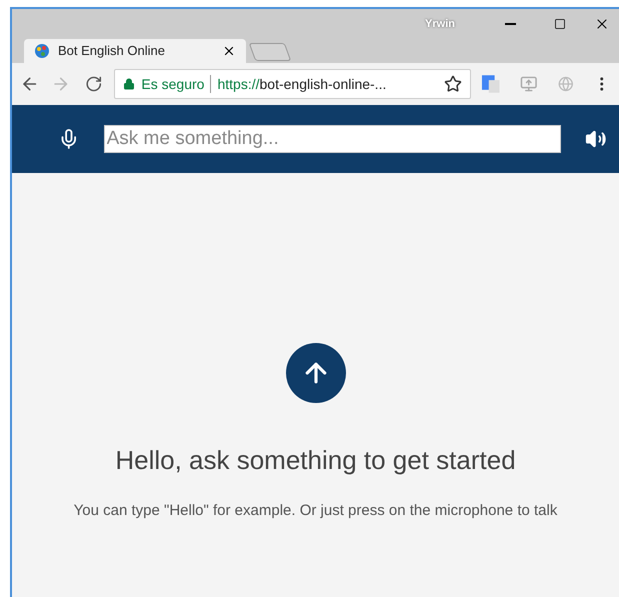  What do you see at coordinates (596, 139) in the screenshot?
I see `speaker-icon` at bounding box center [596, 139].